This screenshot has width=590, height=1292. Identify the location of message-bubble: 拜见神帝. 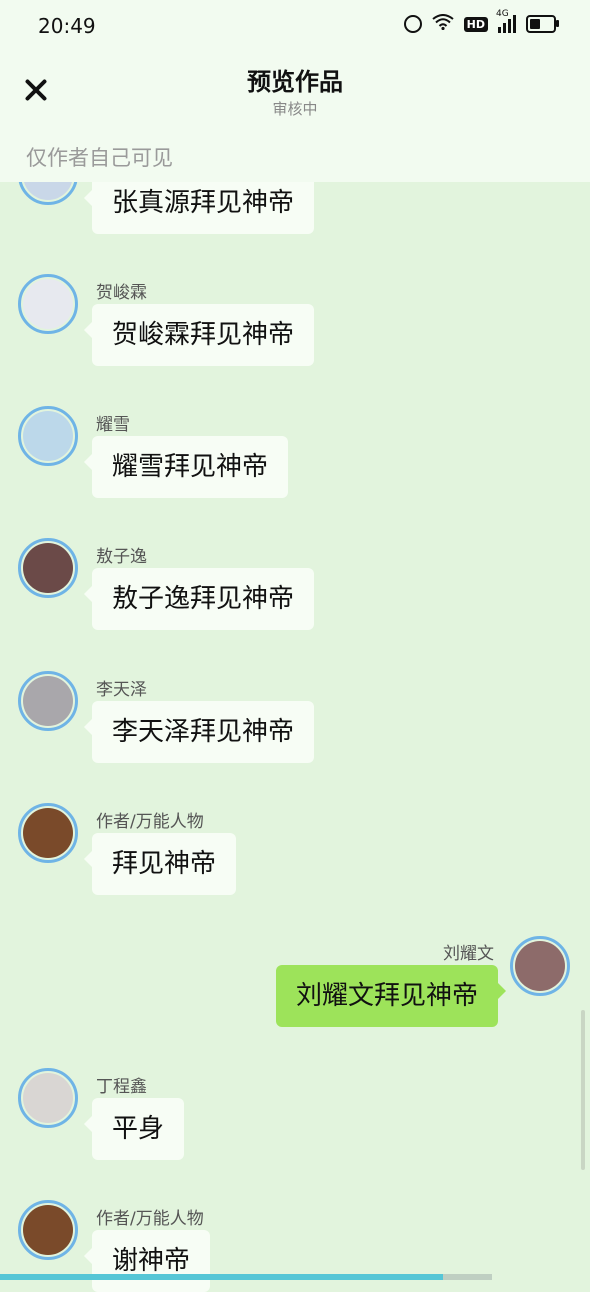
(160, 864).